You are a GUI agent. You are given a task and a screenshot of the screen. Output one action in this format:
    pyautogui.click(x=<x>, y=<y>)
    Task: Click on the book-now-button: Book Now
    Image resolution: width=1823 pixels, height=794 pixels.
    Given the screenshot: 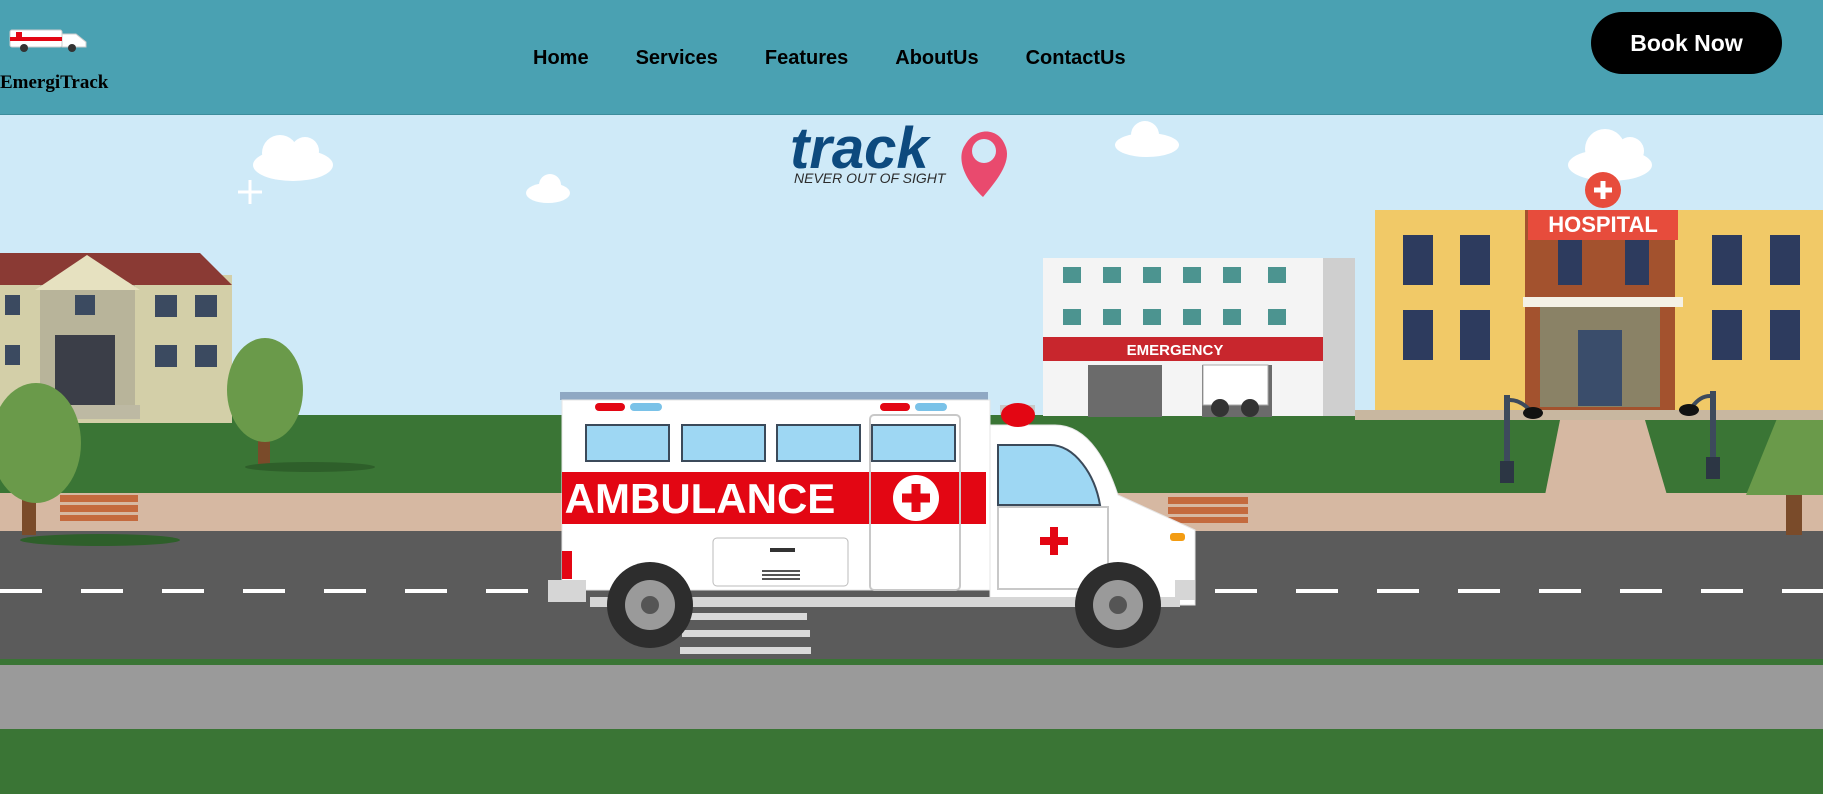 What is the action you would take?
    pyautogui.click(x=1686, y=43)
    